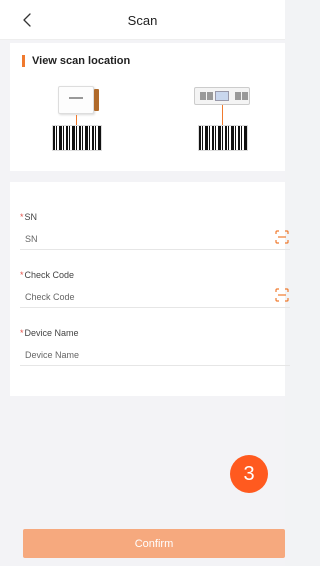 This screenshot has height=566, width=320. What do you see at coordinates (78, 100) in the screenshot?
I see `inverter-icon` at bounding box center [78, 100].